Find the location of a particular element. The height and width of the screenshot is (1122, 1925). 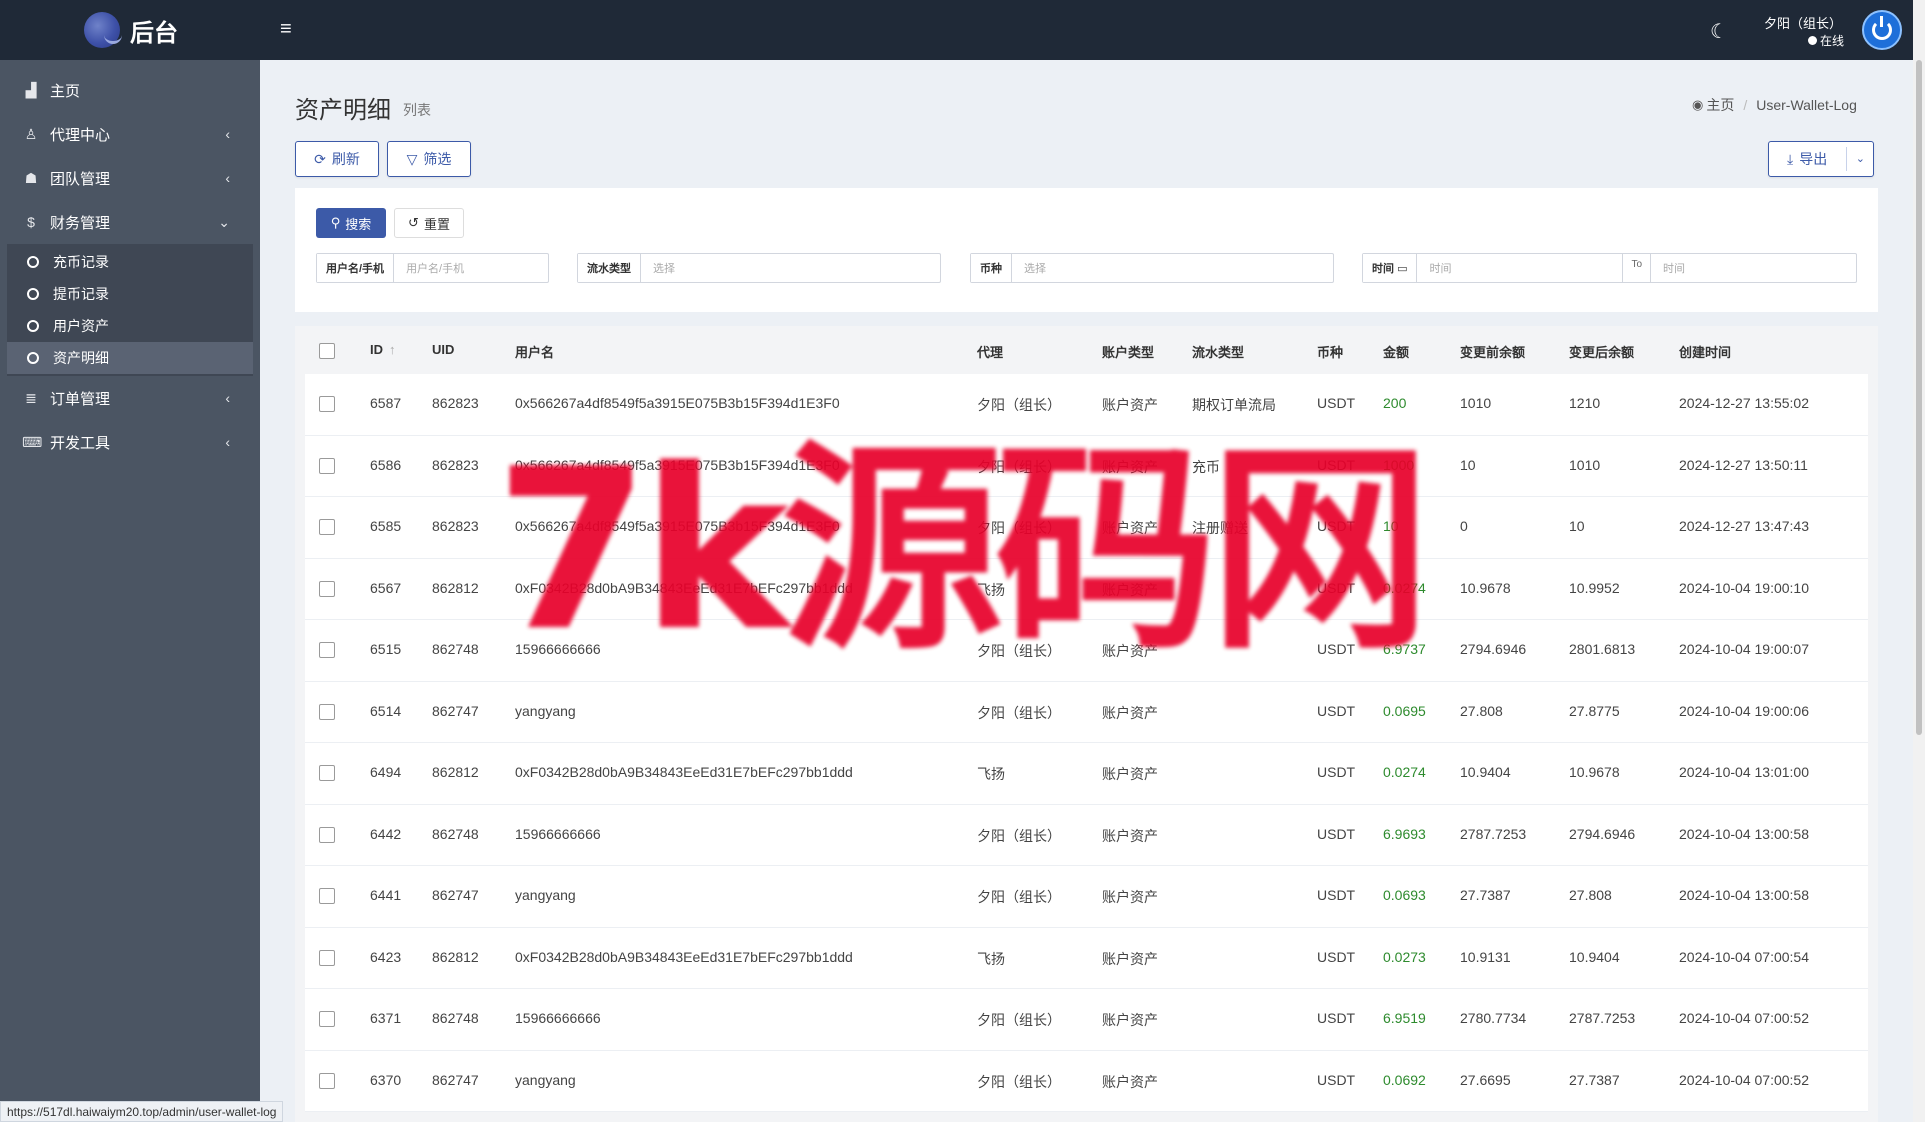

sort-arrow-icon: ↑ is located at coordinates (392, 349).